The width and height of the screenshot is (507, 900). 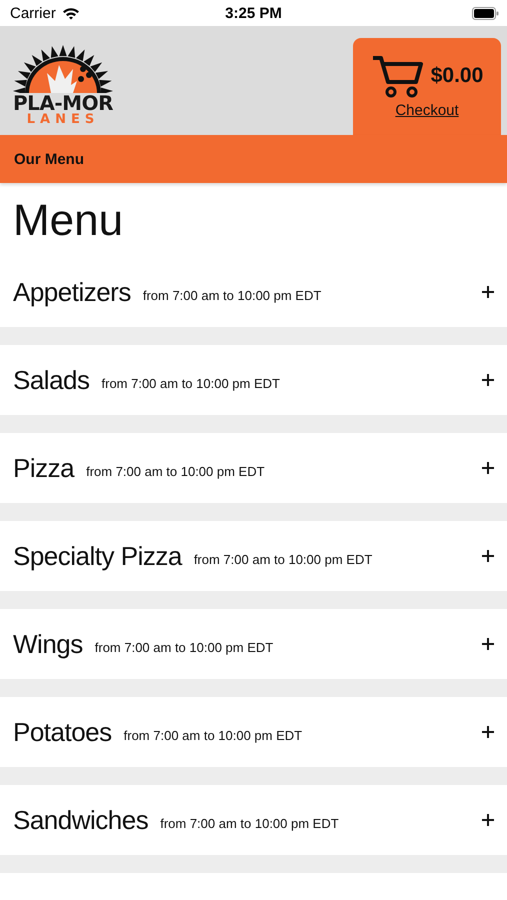 What do you see at coordinates (457, 76) in the screenshot?
I see `cart-total: $0.00` at bounding box center [457, 76].